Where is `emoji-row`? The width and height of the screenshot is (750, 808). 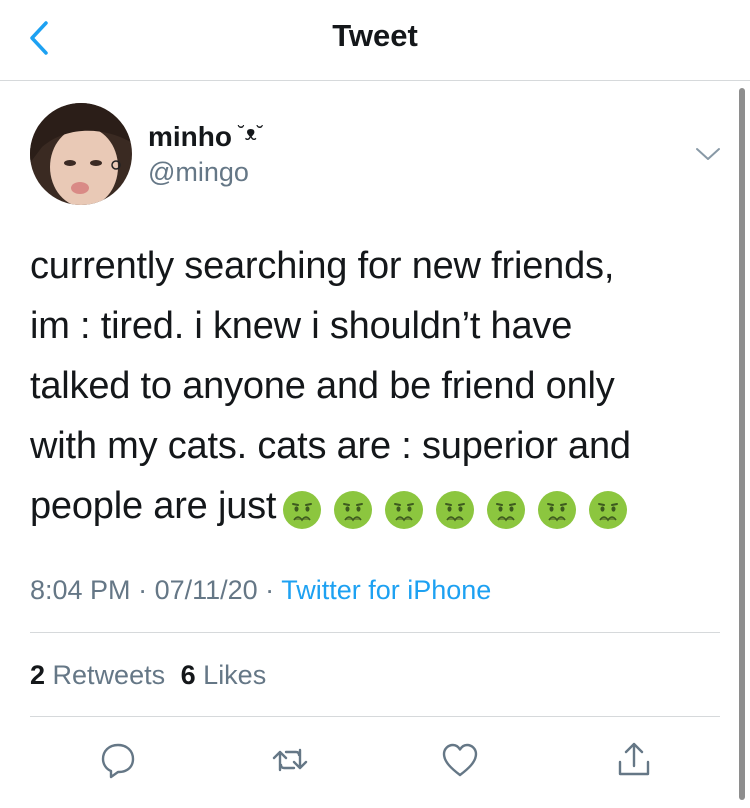 emoji-row is located at coordinates (460, 508).